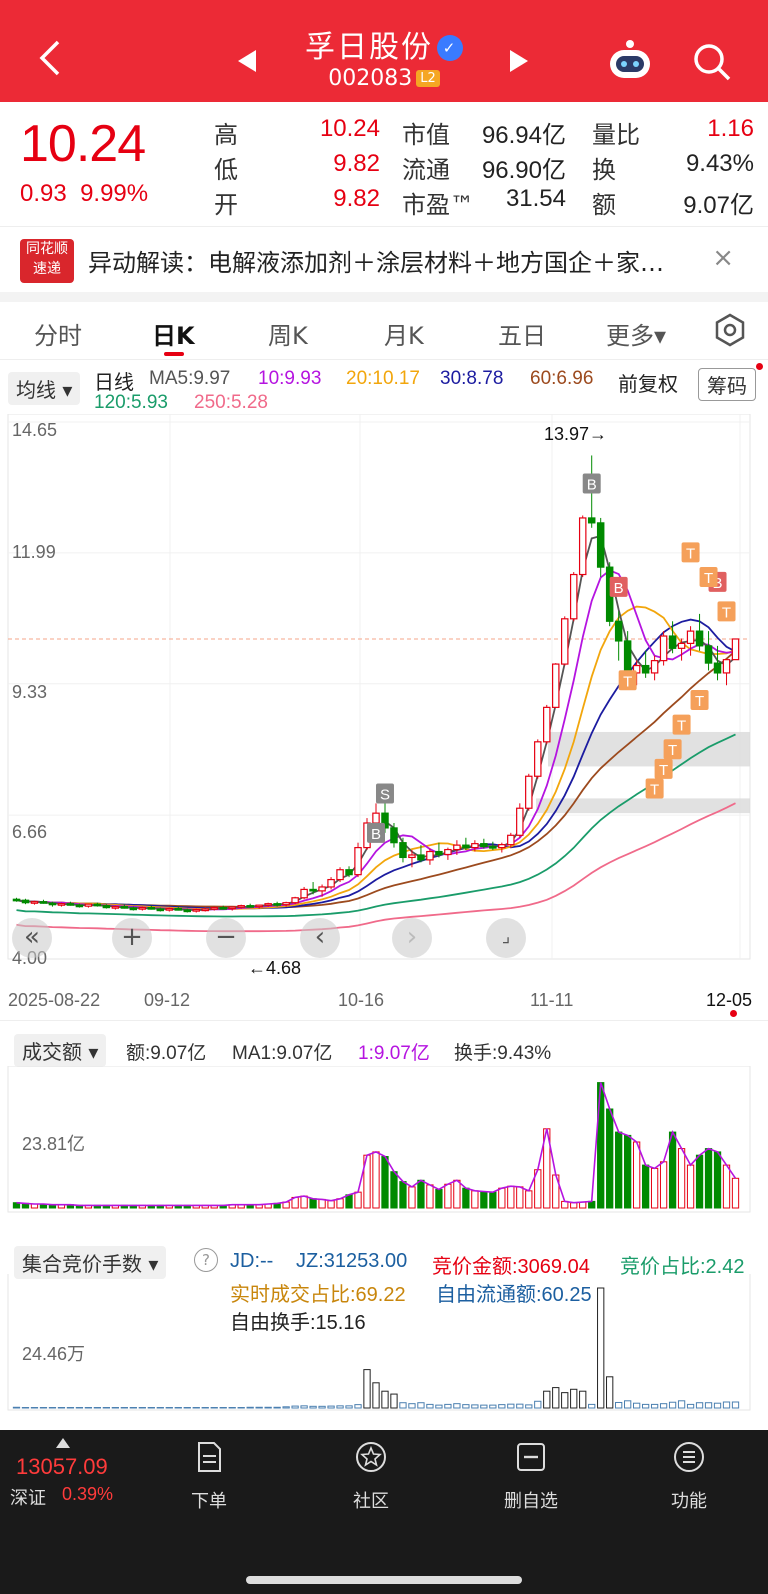 The height and width of the screenshot is (1594, 768). Describe the element at coordinates (30, 692) in the screenshot. I see `y-tick-2: 9.33` at that location.